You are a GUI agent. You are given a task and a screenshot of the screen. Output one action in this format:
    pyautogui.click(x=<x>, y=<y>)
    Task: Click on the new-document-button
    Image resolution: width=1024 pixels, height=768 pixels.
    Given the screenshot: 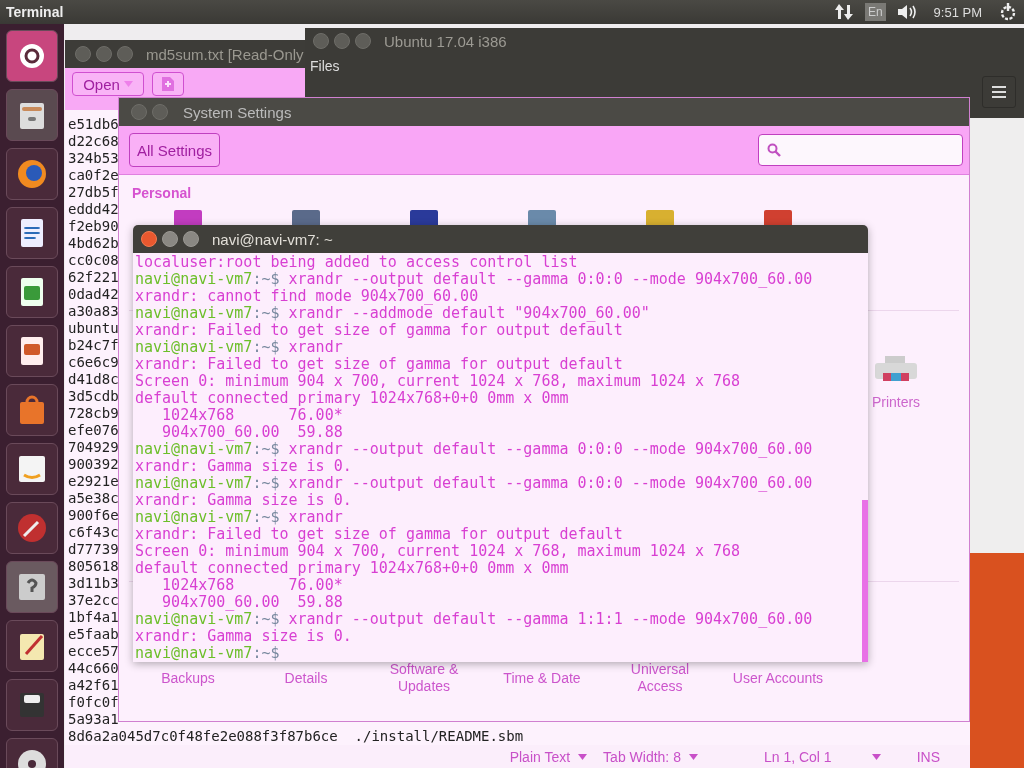 What is the action you would take?
    pyautogui.click(x=168, y=84)
    